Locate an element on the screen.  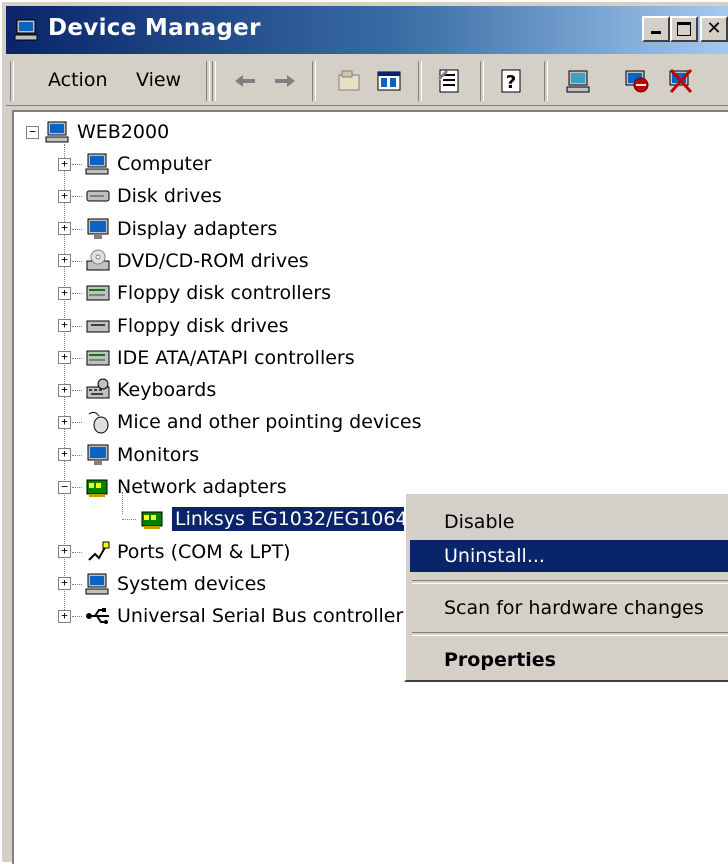
context-scan-hardware: Scan for hardware changes is located at coordinates (569, 608).